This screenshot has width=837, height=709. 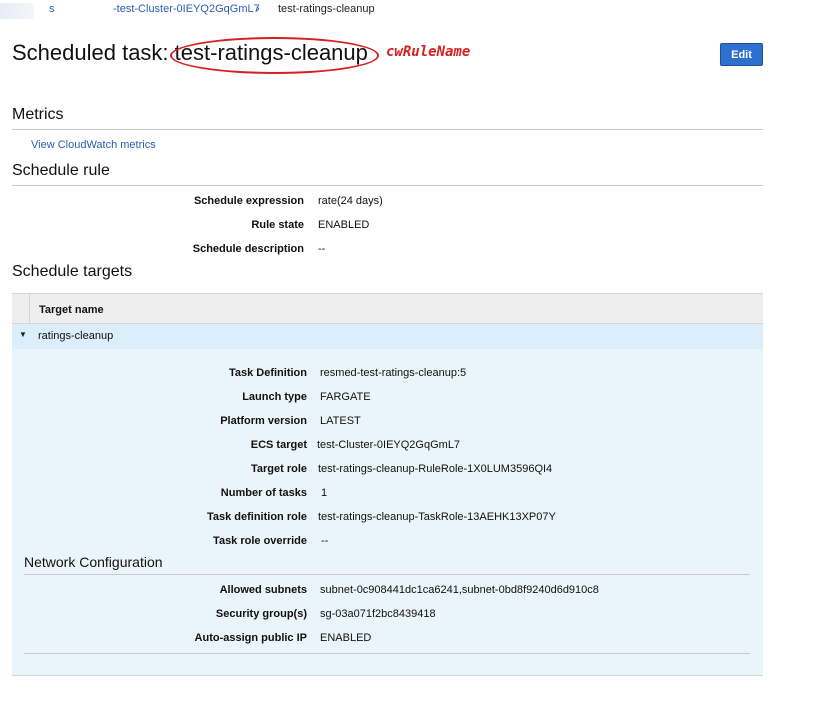 I want to click on security-groups-value: sg-03a071f2bc8439418, so click(x=378, y=614).